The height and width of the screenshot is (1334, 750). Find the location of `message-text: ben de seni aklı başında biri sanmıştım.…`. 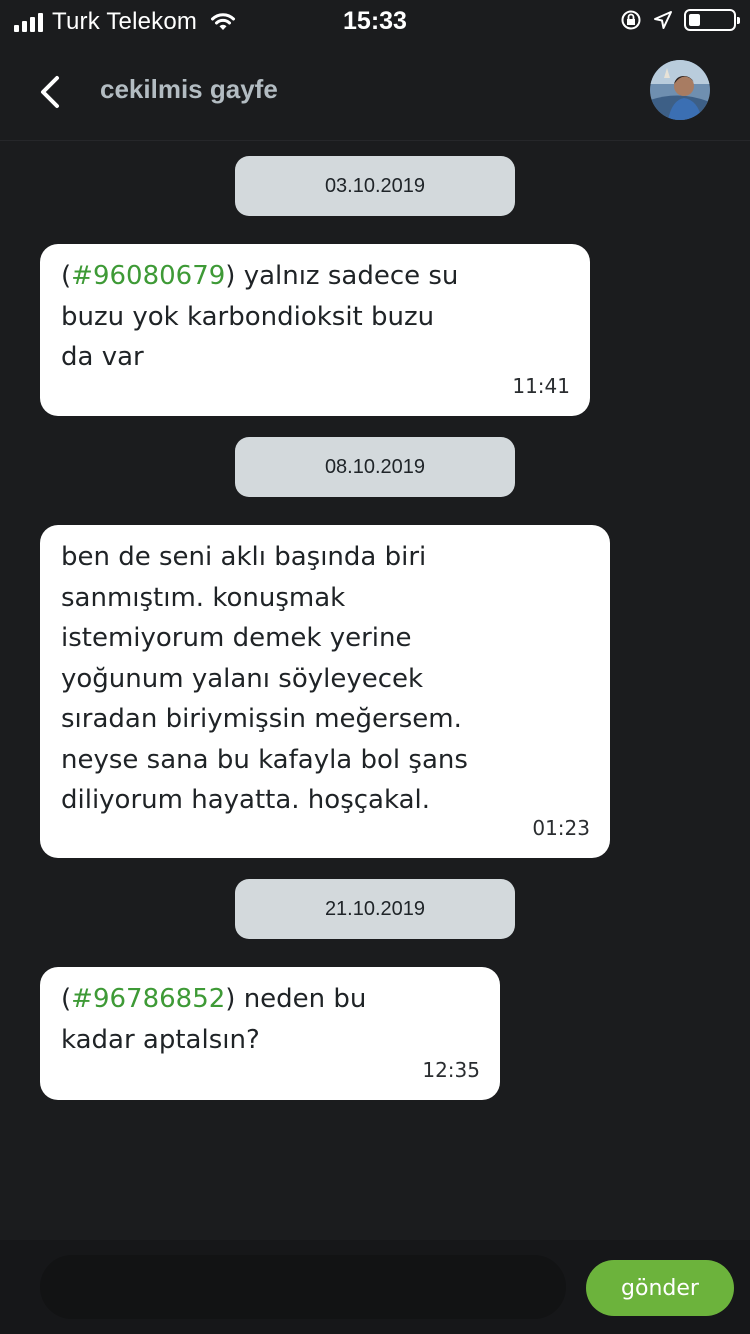

message-text: ben de seni aklı başında biri sanmıştım.… is located at coordinates (264, 678).